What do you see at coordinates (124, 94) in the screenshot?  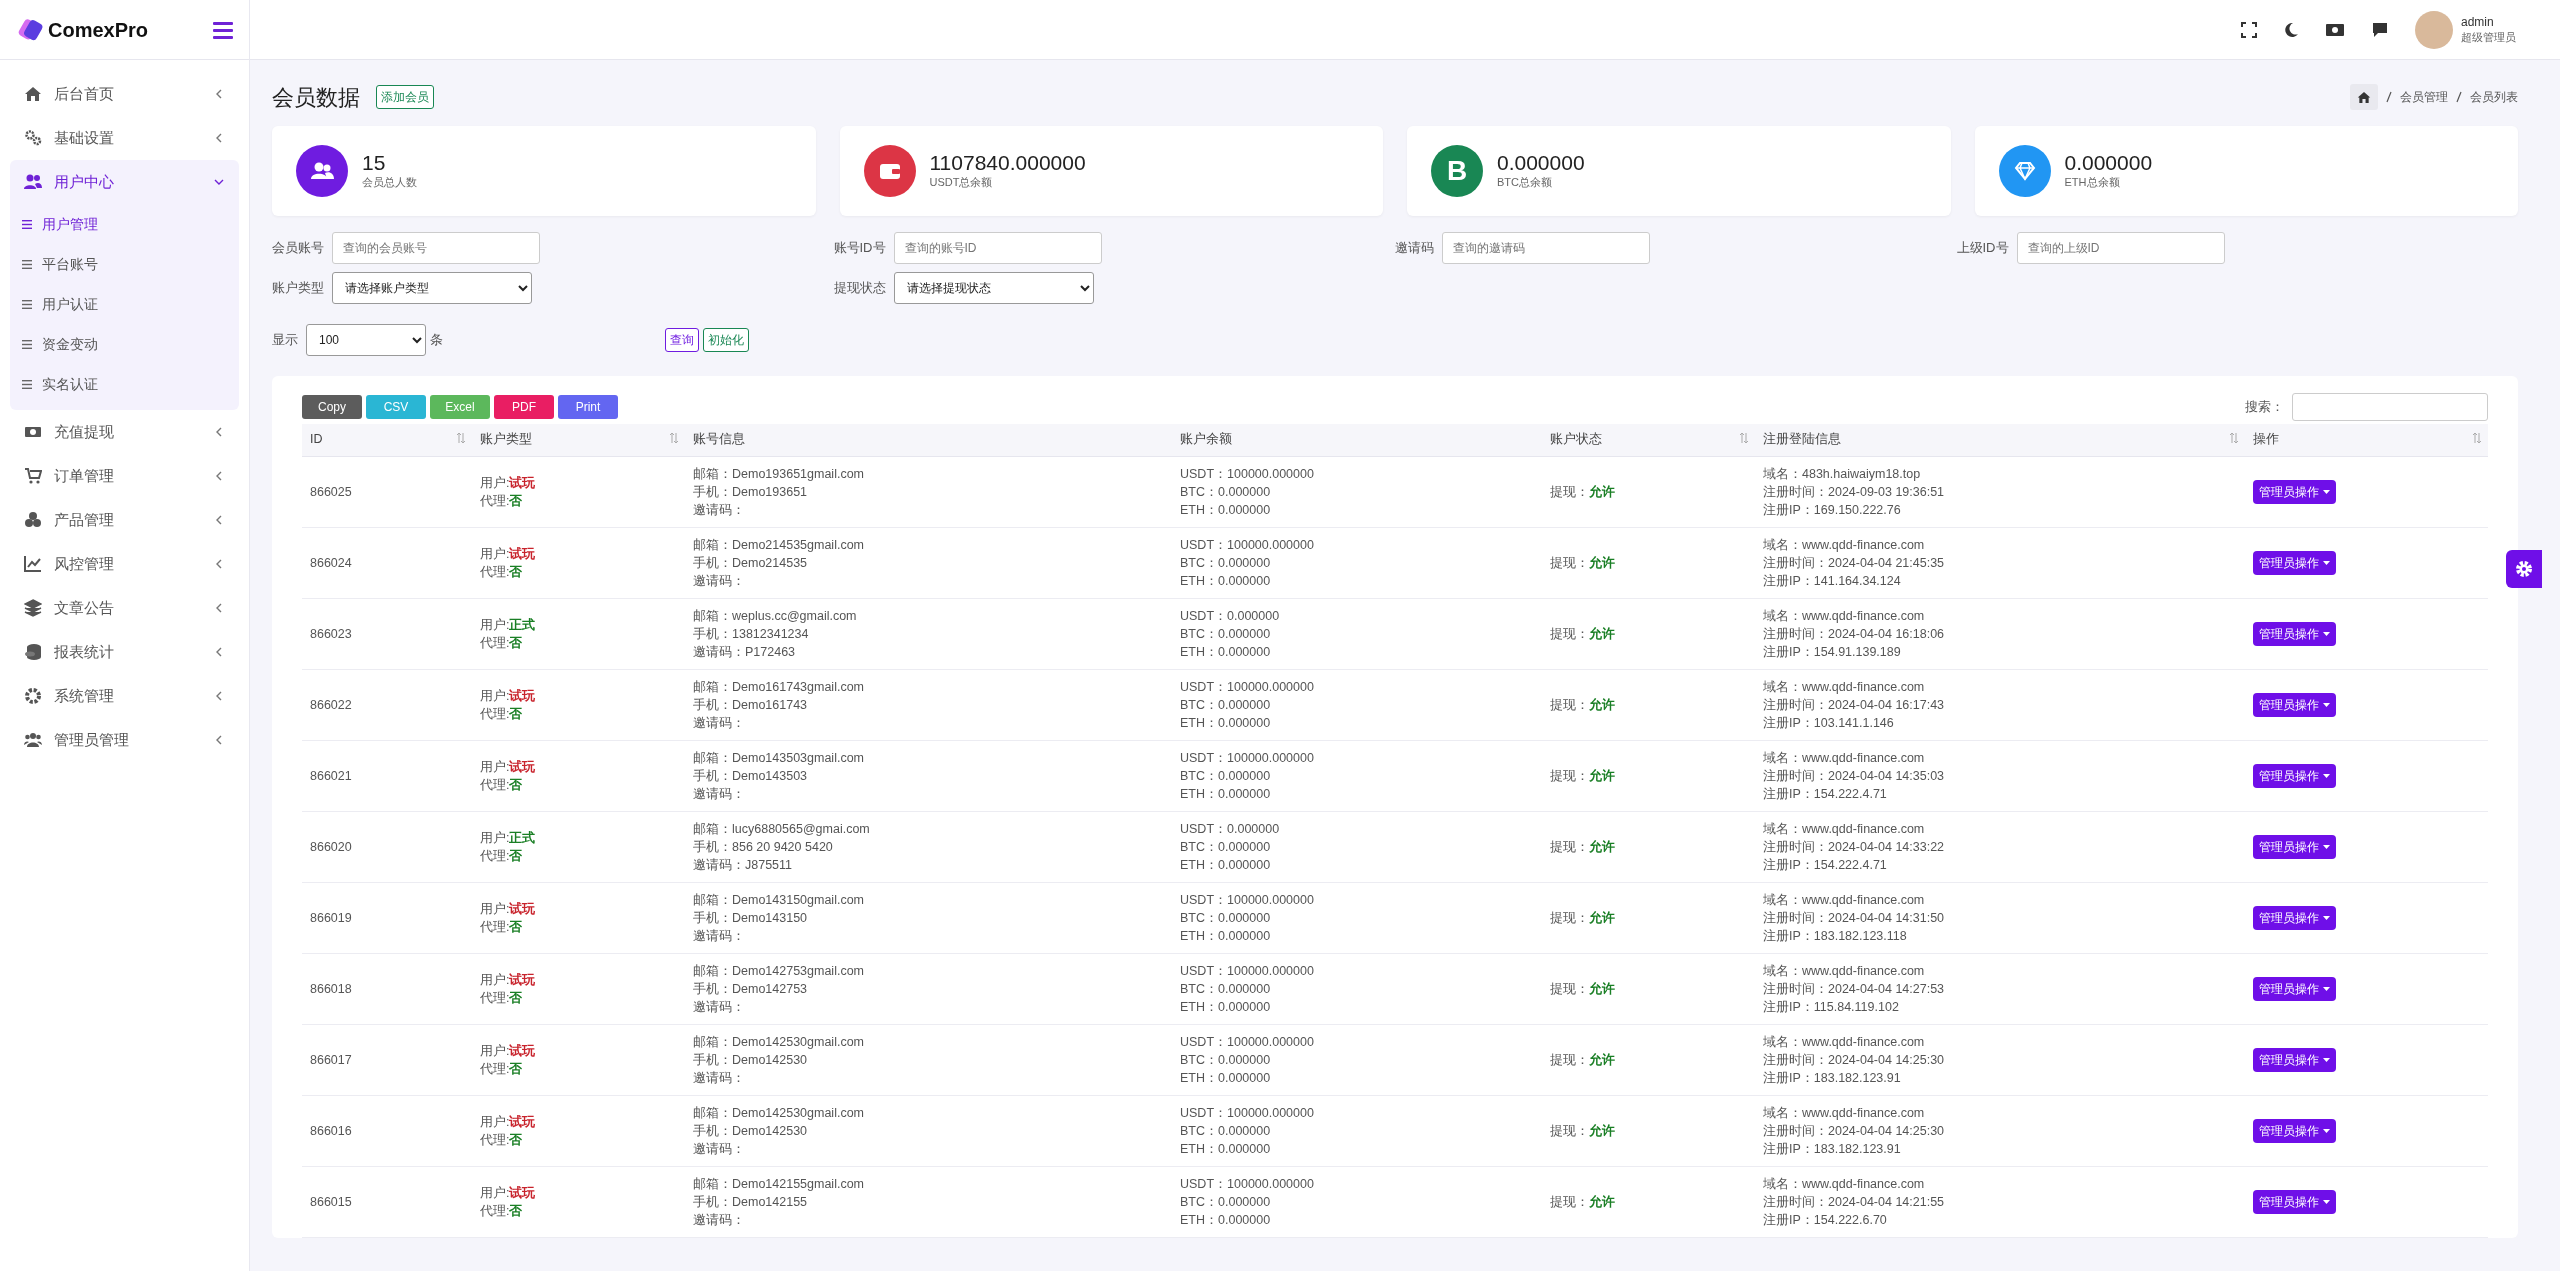 I see `sidebar-item: 后台首页` at bounding box center [124, 94].